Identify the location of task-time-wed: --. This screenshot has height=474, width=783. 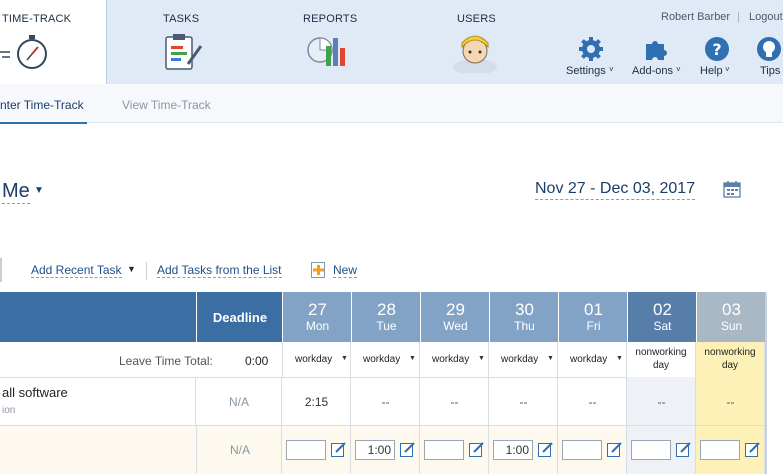
(454, 401).